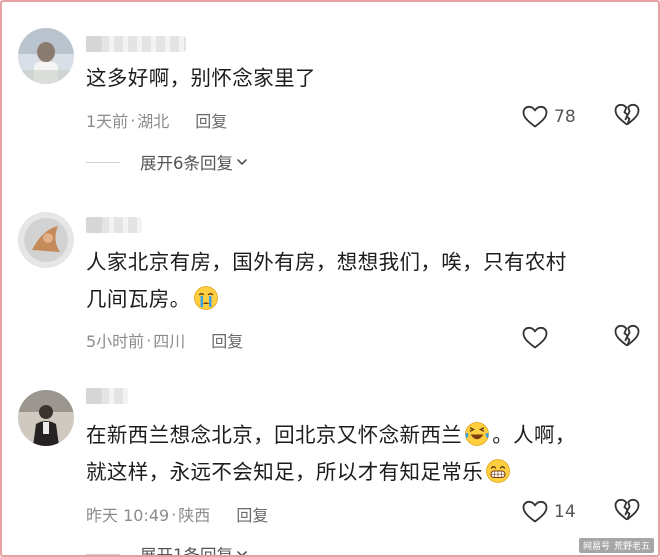 The image size is (660, 557). What do you see at coordinates (565, 512) in the screenshot?
I see `like-count: 14` at bounding box center [565, 512].